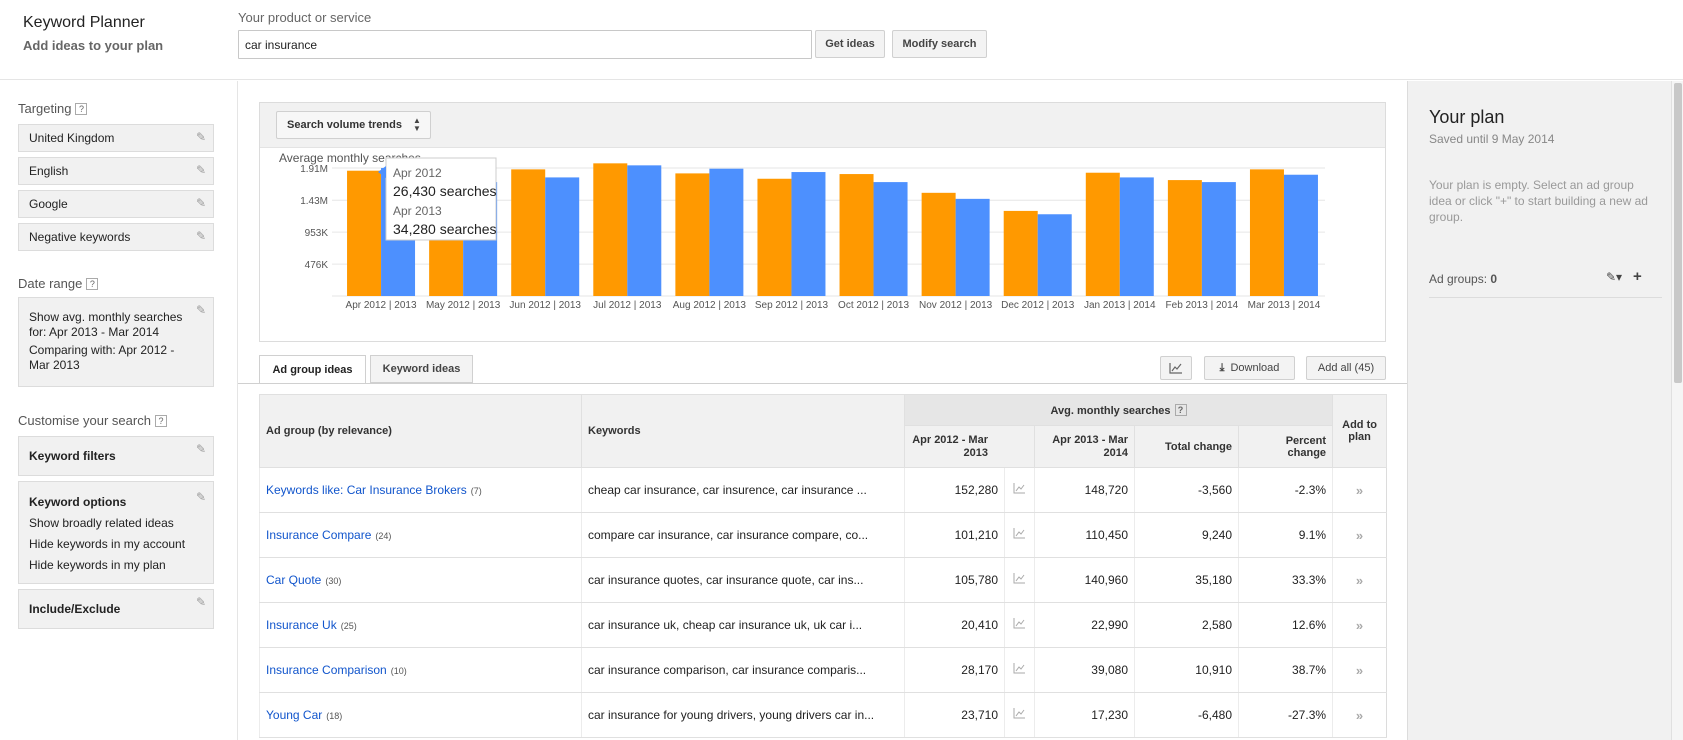  I want to click on chart-type-select: Search volume trends ▲ ▼, so click(353, 125).